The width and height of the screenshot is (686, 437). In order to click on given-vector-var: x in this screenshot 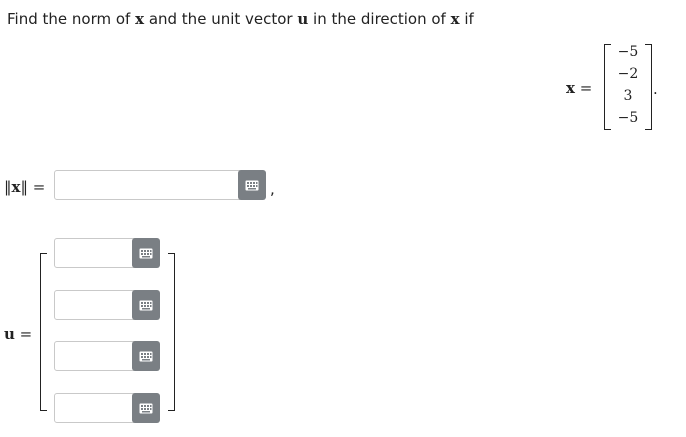, I will do `click(570, 88)`.